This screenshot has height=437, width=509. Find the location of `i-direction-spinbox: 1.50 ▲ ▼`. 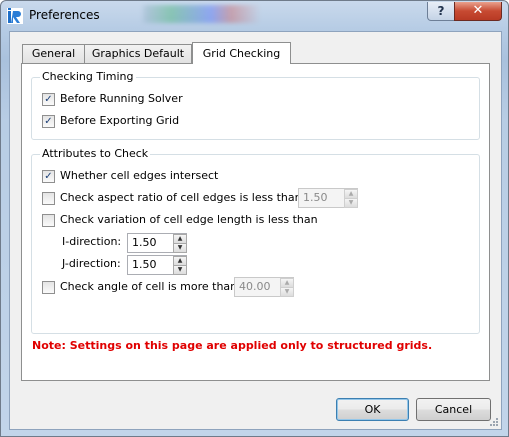

i-direction-spinbox: 1.50 ▲ ▼ is located at coordinates (157, 243).